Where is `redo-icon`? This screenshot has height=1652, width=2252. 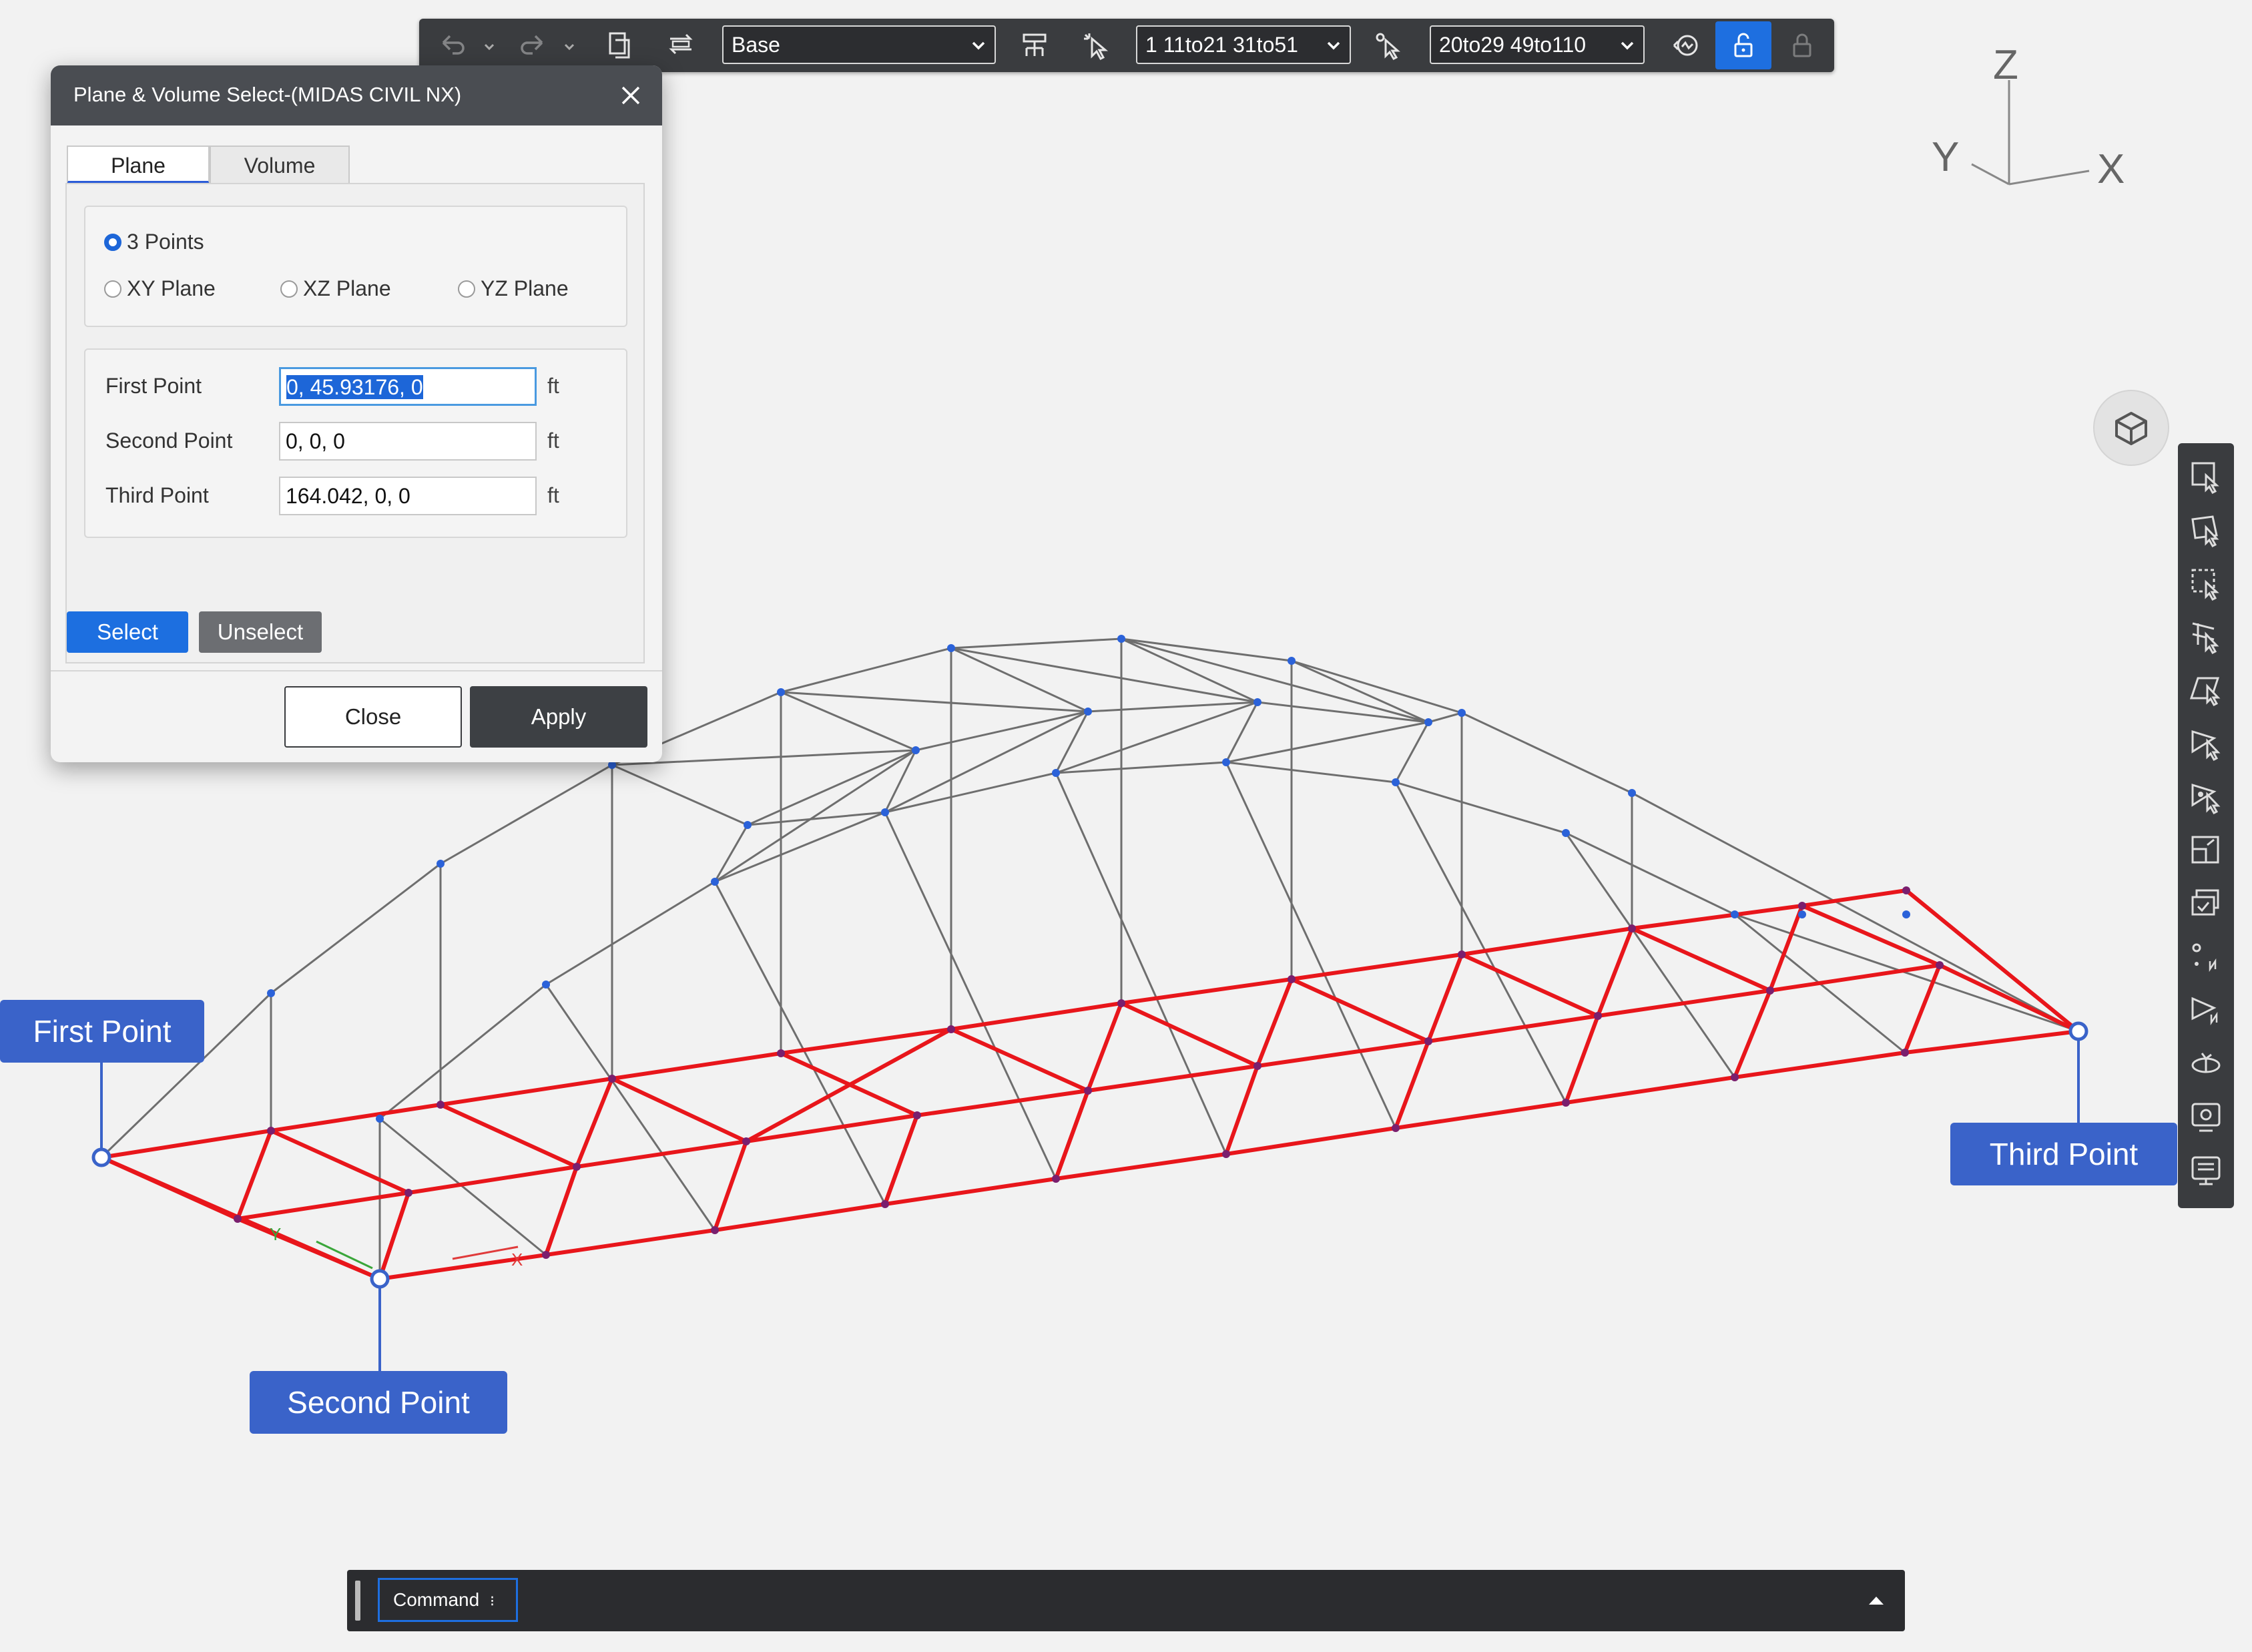
redo-icon is located at coordinates (532, 45).